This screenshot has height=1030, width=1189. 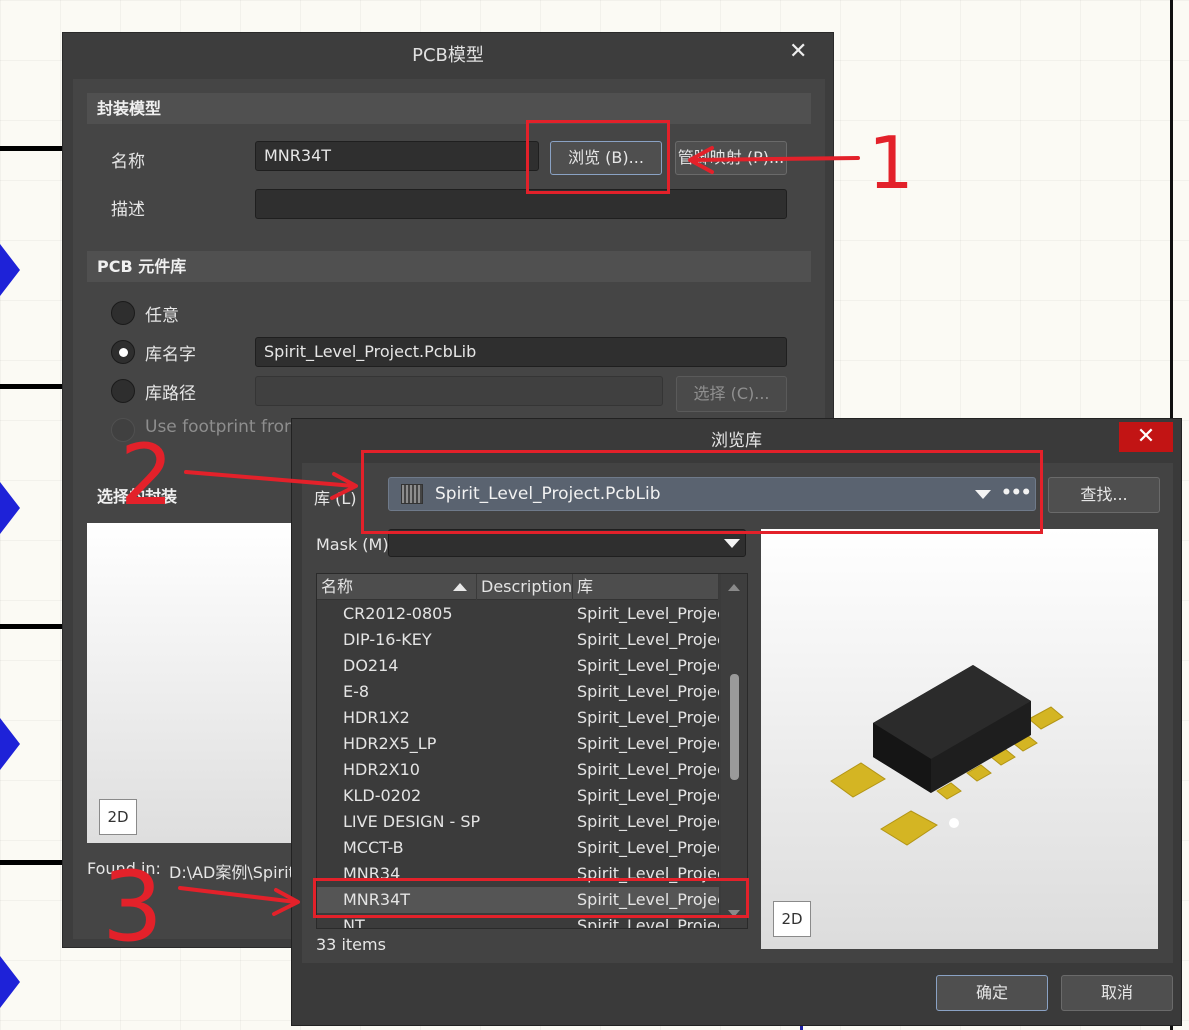 What do you see at coordinates (518, 692) in the screenshot?
I see `table-row: E-8 Spirit_Level_Project` at bounding box center [518, 692].